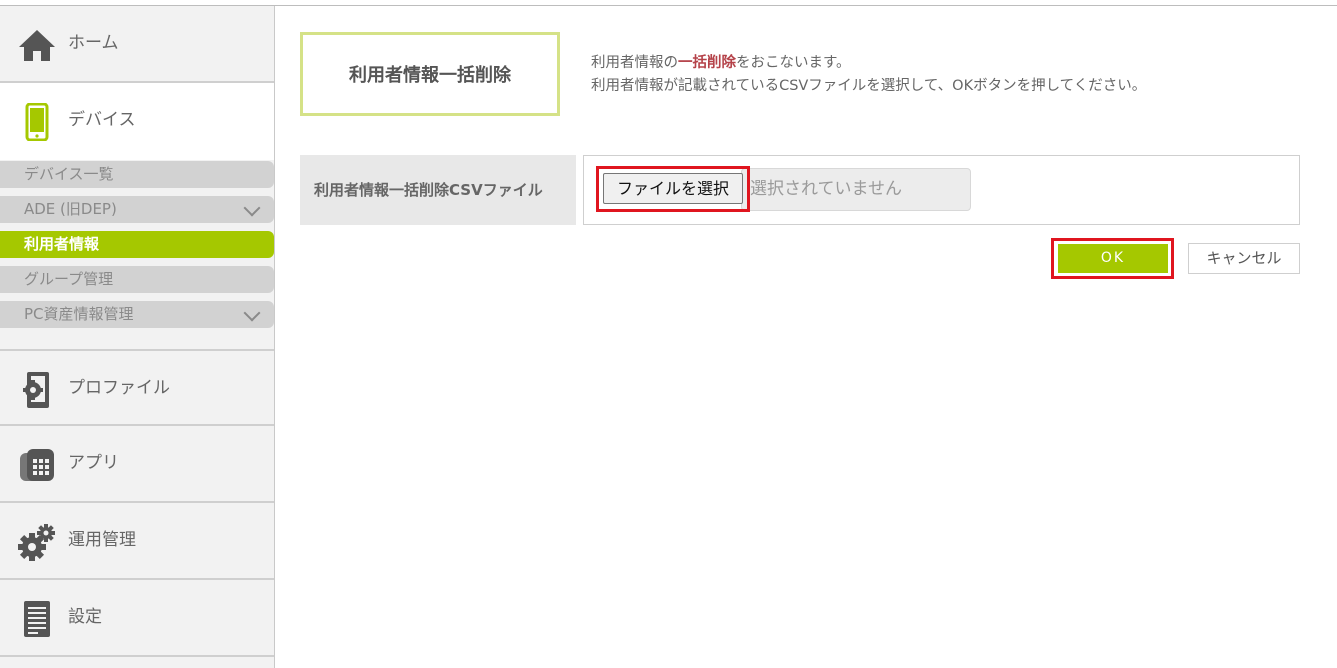 This screenshot has height=668, width=1337. I want to click on sub-item-label: PC資産情報管理, so click(79, 314).